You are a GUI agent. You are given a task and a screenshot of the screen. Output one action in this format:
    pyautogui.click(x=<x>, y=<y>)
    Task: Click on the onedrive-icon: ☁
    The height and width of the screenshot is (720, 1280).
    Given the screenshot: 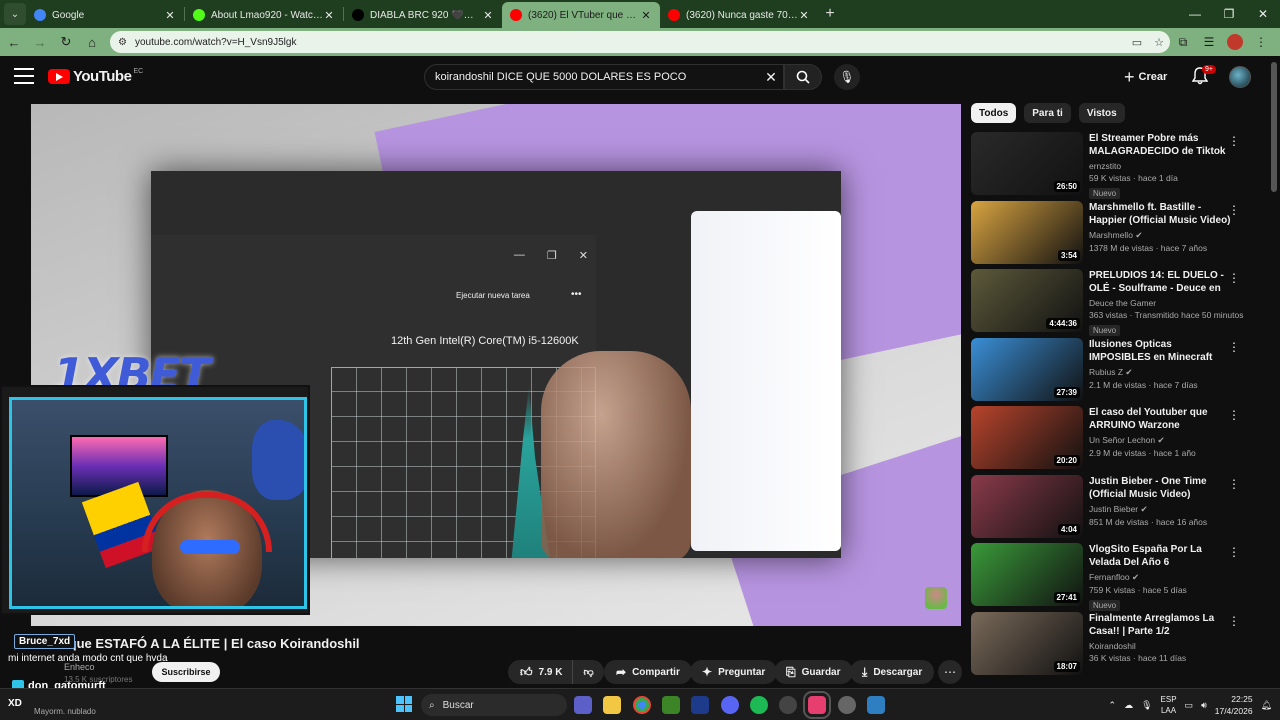 What is the action you would take?
    pyautogui.click(x=1128, y=705)
    